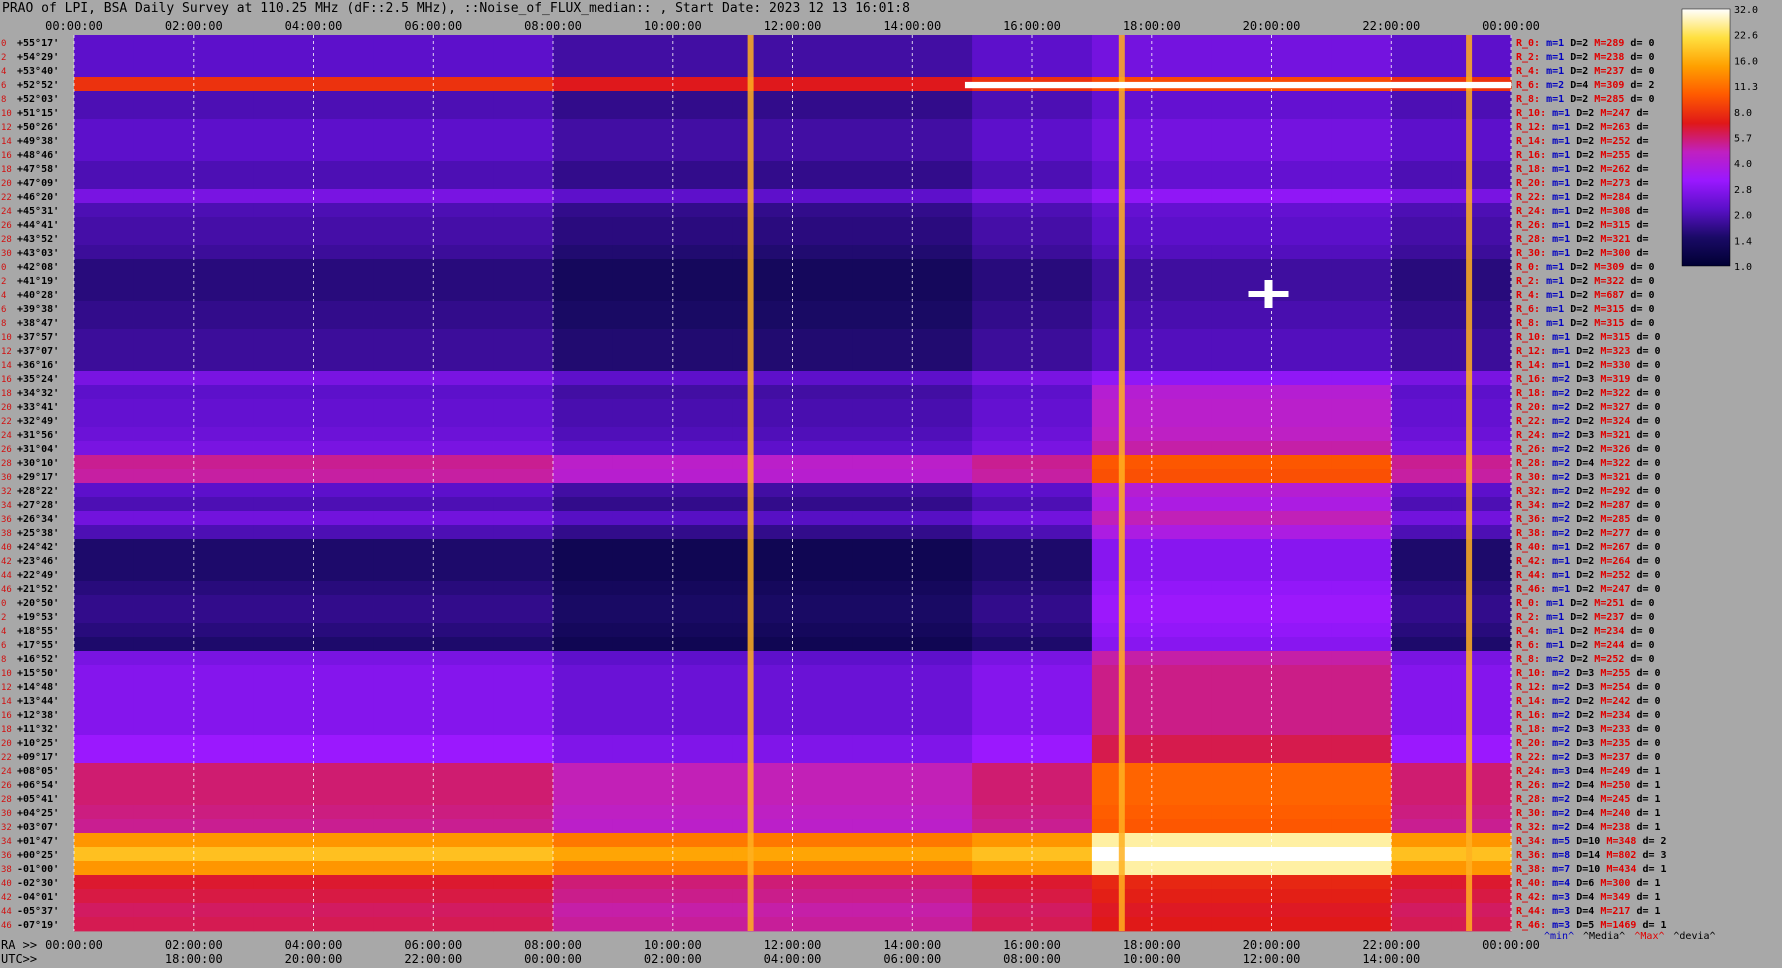 The height and width of the screenshot is (968, 1782). I want to click on stat-row: R_6: m=2 D=4 M=309 d= 2, so click(1585, 85).